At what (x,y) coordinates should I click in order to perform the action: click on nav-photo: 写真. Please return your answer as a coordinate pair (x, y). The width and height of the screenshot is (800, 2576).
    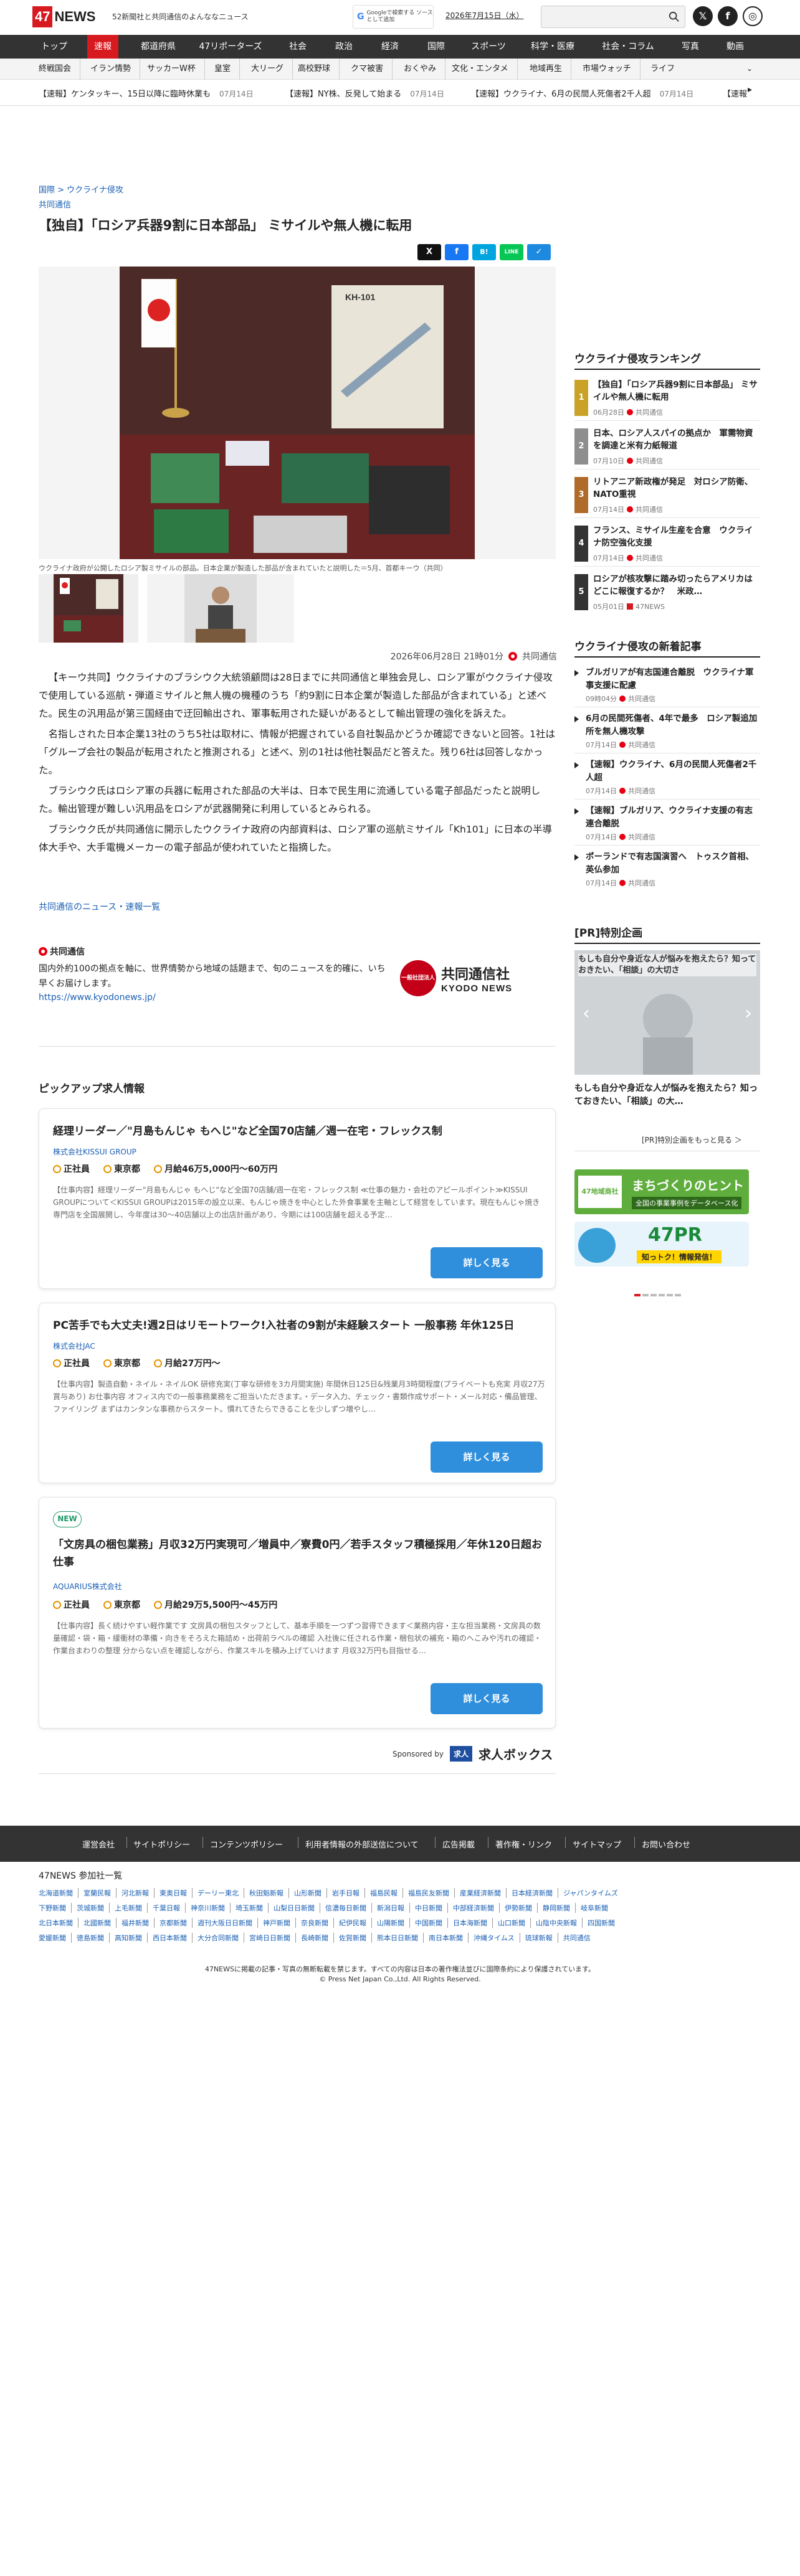
    Looking at the image, I should click on (690, 47).